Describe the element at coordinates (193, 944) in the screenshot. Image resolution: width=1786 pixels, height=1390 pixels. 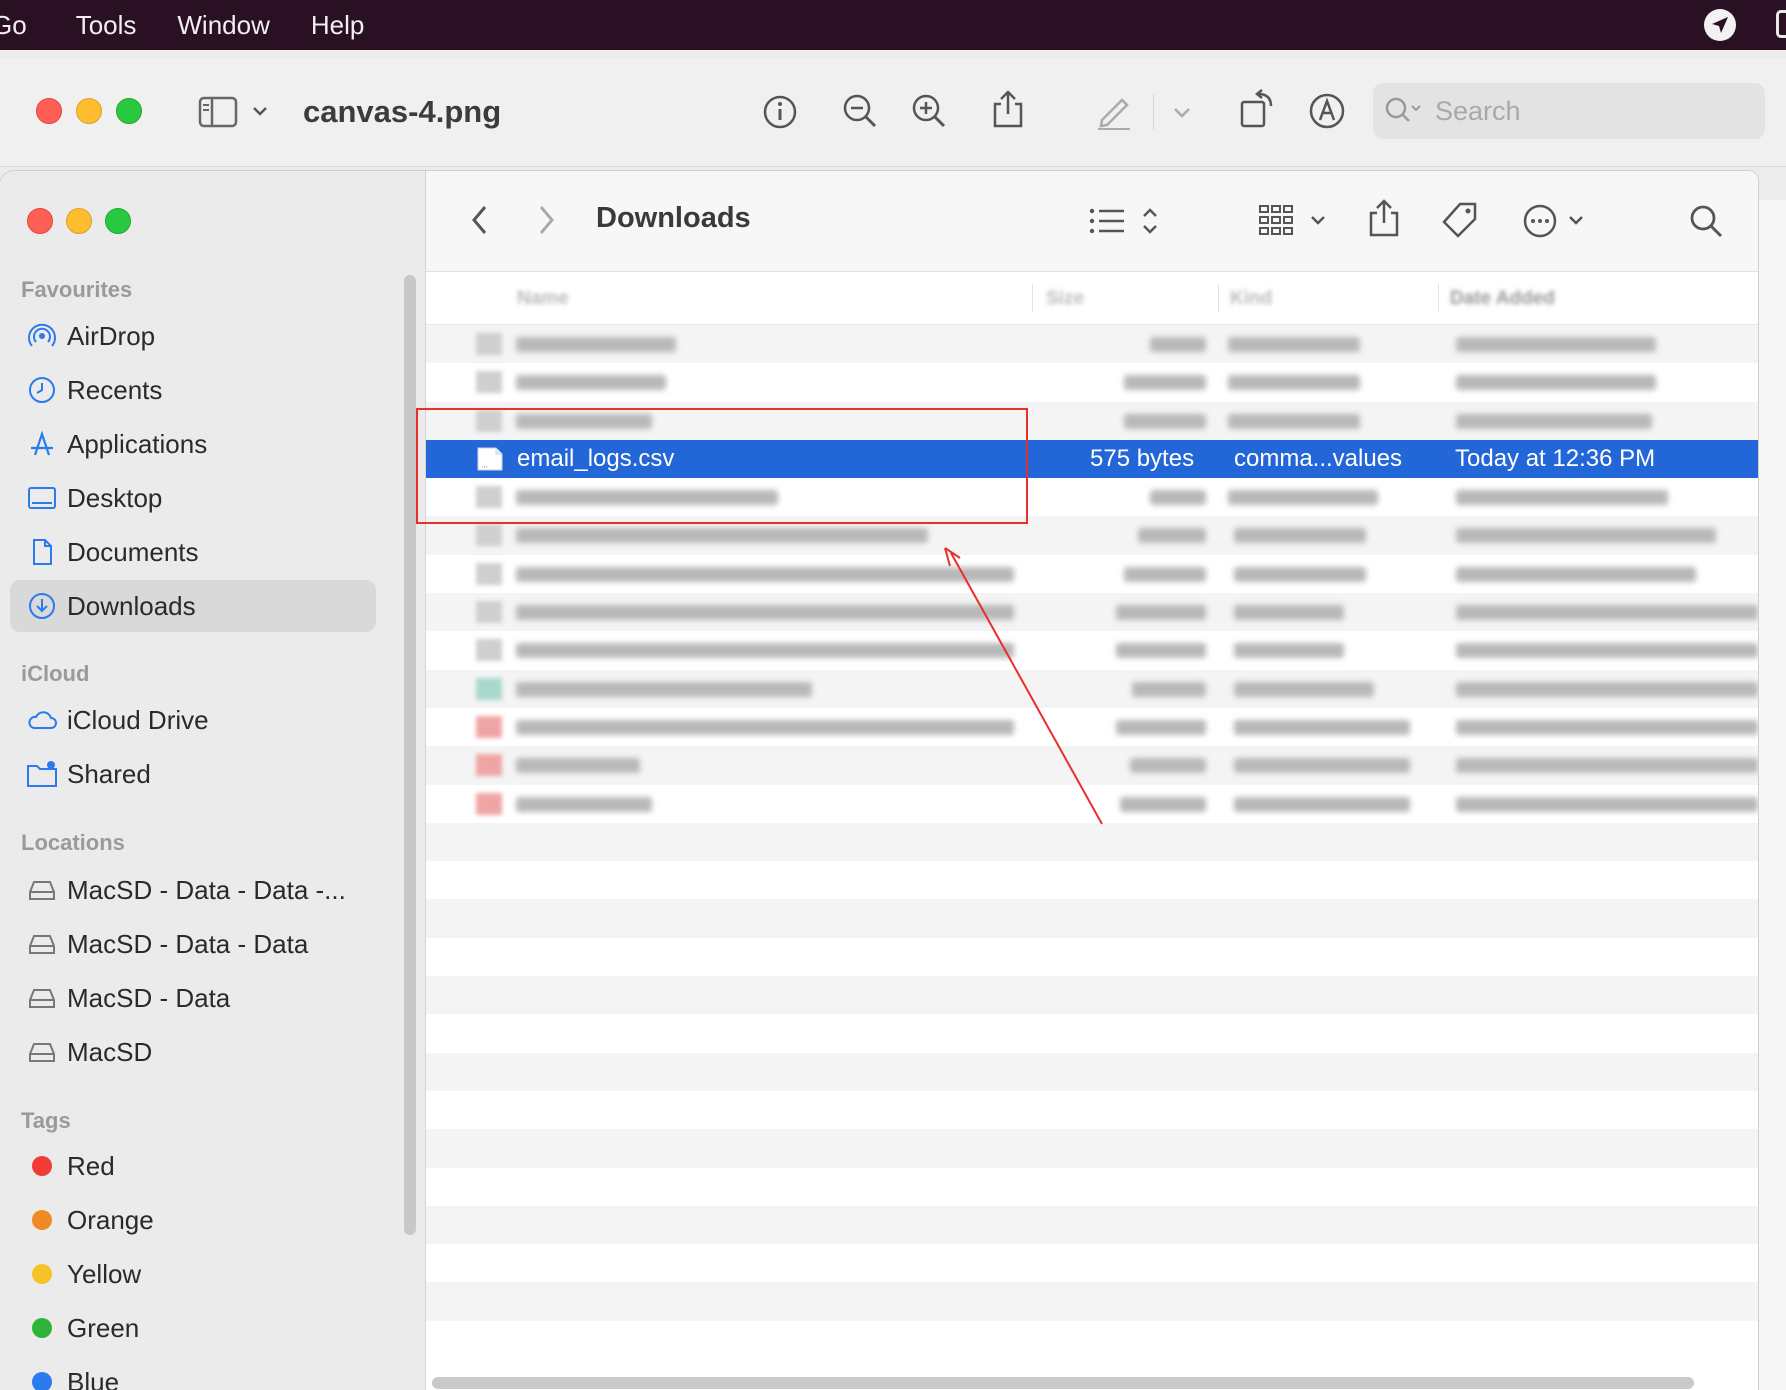
I see `sidebar-item-location-2: MacSD - Data - Data` at that location.